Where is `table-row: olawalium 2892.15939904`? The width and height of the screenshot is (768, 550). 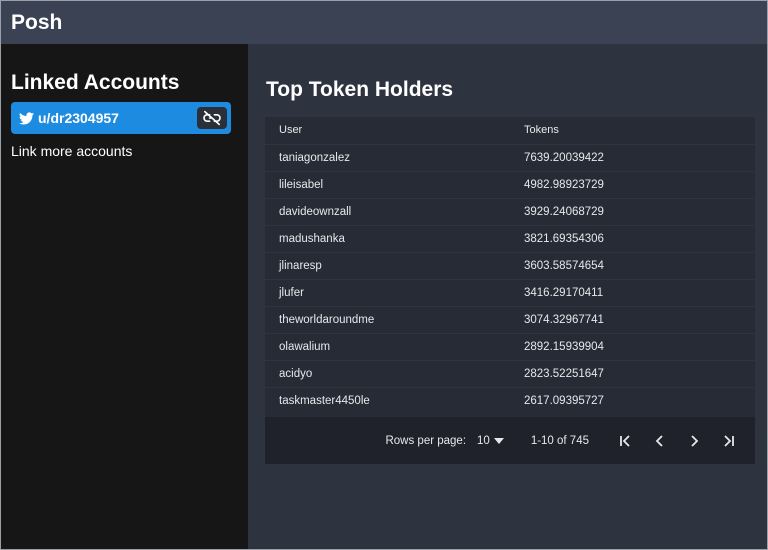
table-row: olawalium 2892.15939904 is located at coordinates (510, 346).